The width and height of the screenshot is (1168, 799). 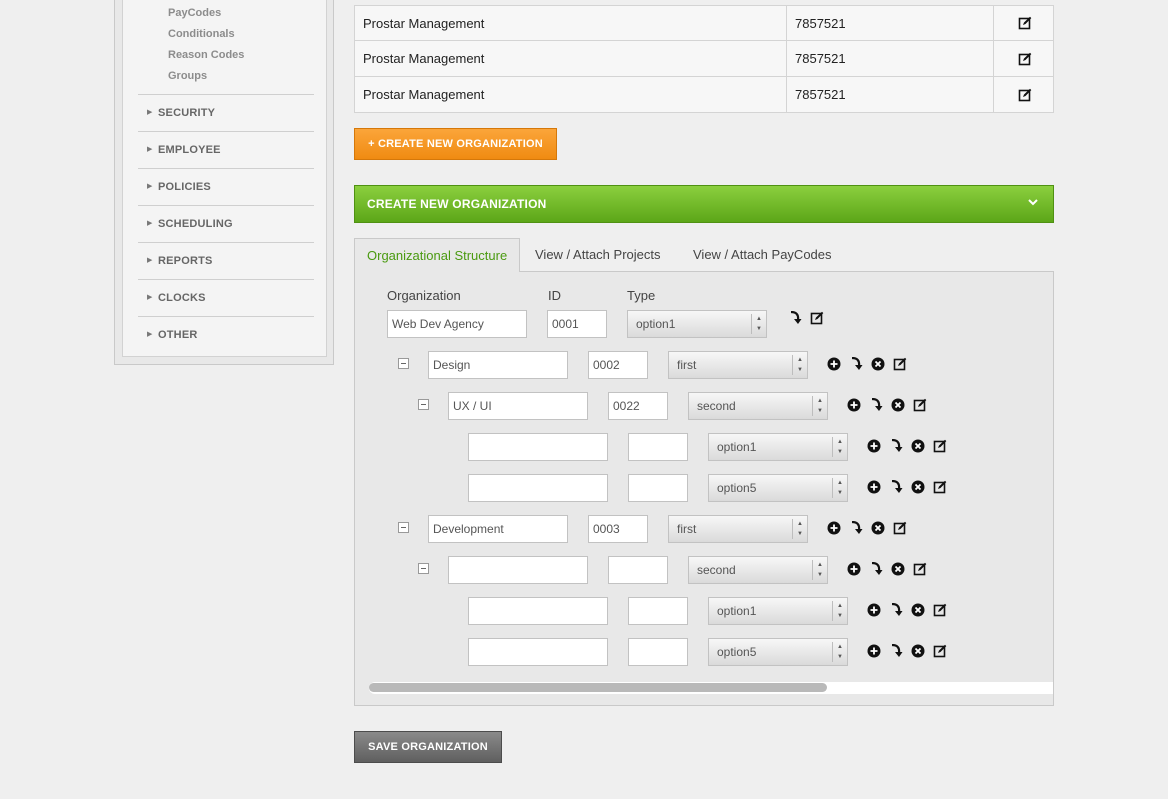 What do you see at coordinates (226, 224) in the screenshot?
I see `sidebar-item-scheduling: ▶ SCHEDULING` at bounding box center [226, 224].